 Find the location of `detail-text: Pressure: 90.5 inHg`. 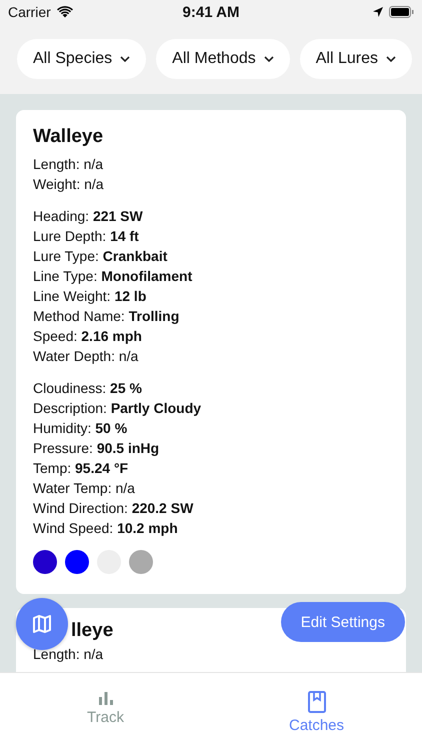

detail-text: Pressure: 90.5 inHg is located at coordinates (96, 448).